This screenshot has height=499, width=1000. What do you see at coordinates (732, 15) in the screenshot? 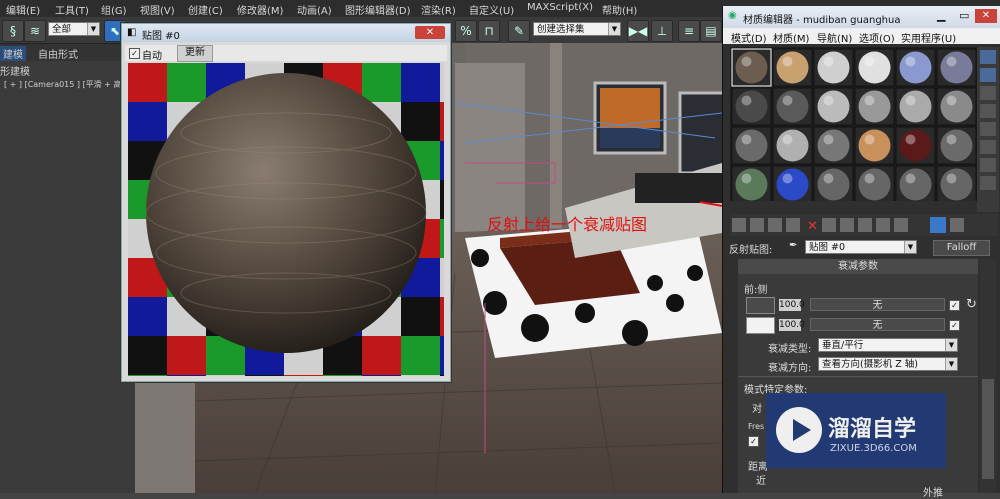
I see `material-editor-icon: ◉` at bounding box center [732, 15].